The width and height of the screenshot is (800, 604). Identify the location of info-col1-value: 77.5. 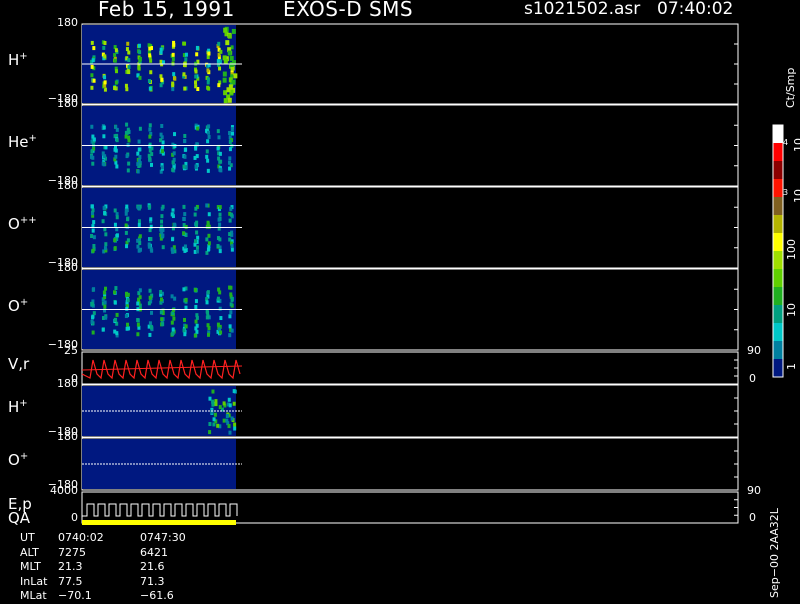
(70, 581).